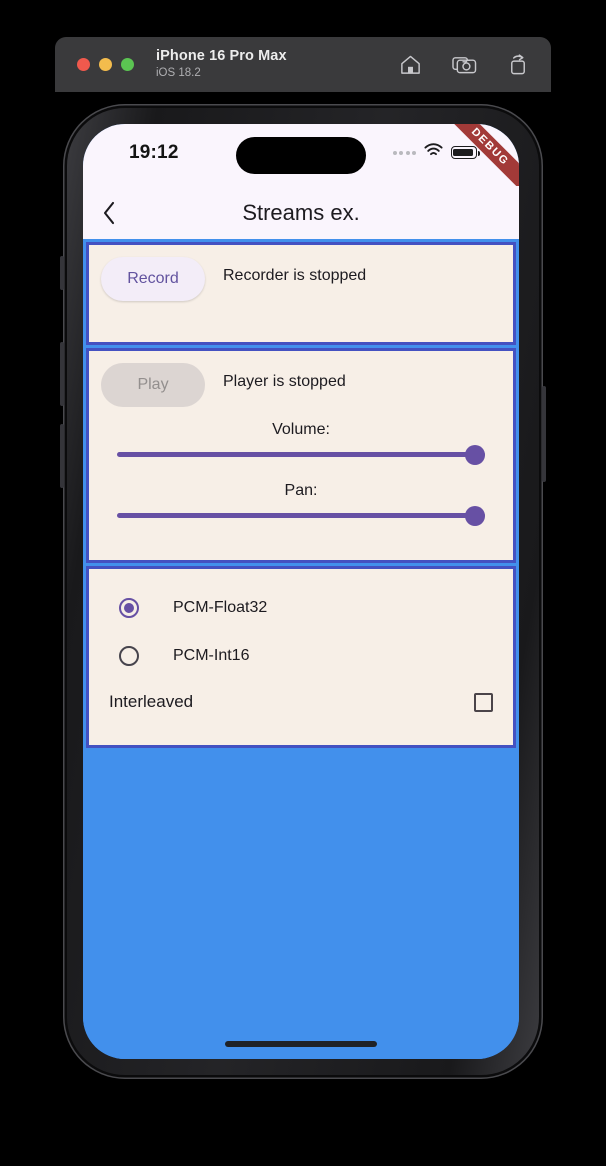 Image resolution: width=606 pixels, height=1166 pixels. I want to click on radio-label-pcm-float32: PCM-Float32, so click(220, 607).